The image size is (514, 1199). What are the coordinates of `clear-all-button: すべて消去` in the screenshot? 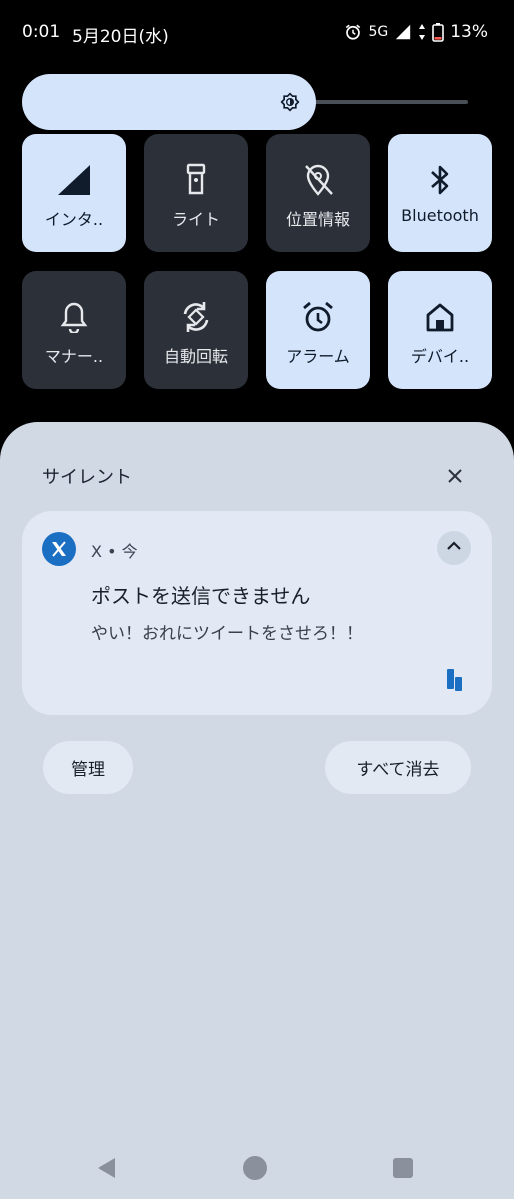 It's located at (398, 767).